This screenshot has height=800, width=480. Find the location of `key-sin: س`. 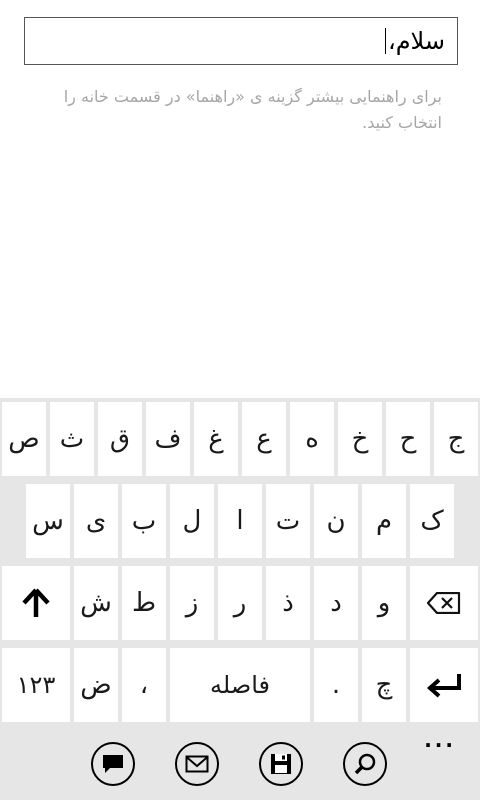

key-sin: س is located at coordinates (48, 521).